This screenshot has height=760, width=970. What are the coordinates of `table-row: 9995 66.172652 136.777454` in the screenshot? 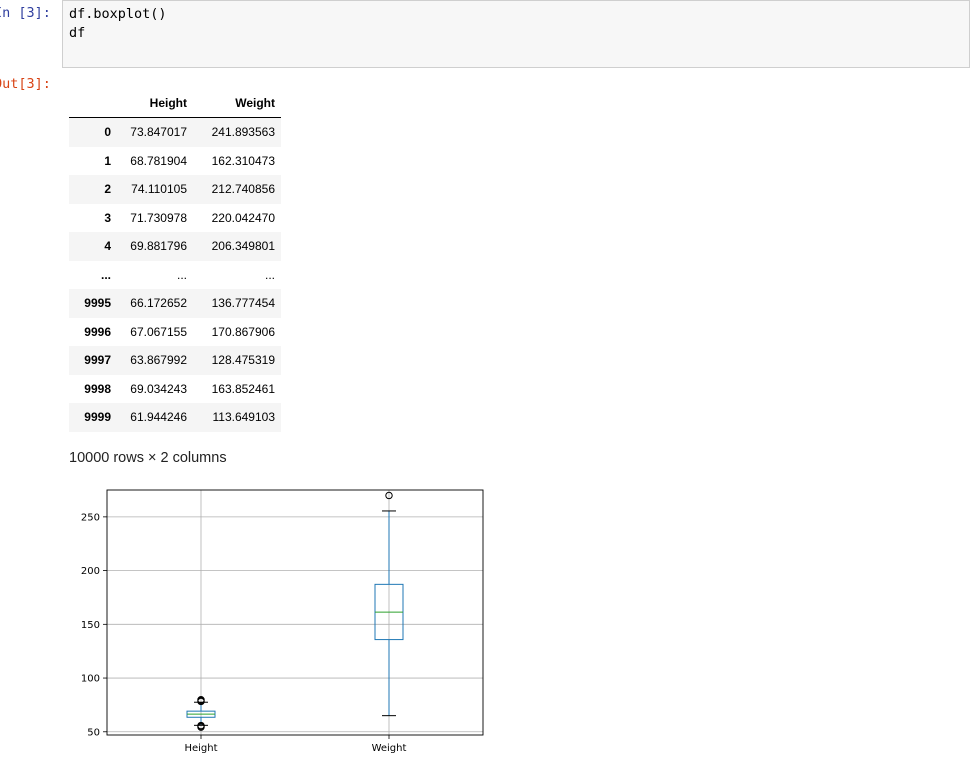 It's located at (175, 303).